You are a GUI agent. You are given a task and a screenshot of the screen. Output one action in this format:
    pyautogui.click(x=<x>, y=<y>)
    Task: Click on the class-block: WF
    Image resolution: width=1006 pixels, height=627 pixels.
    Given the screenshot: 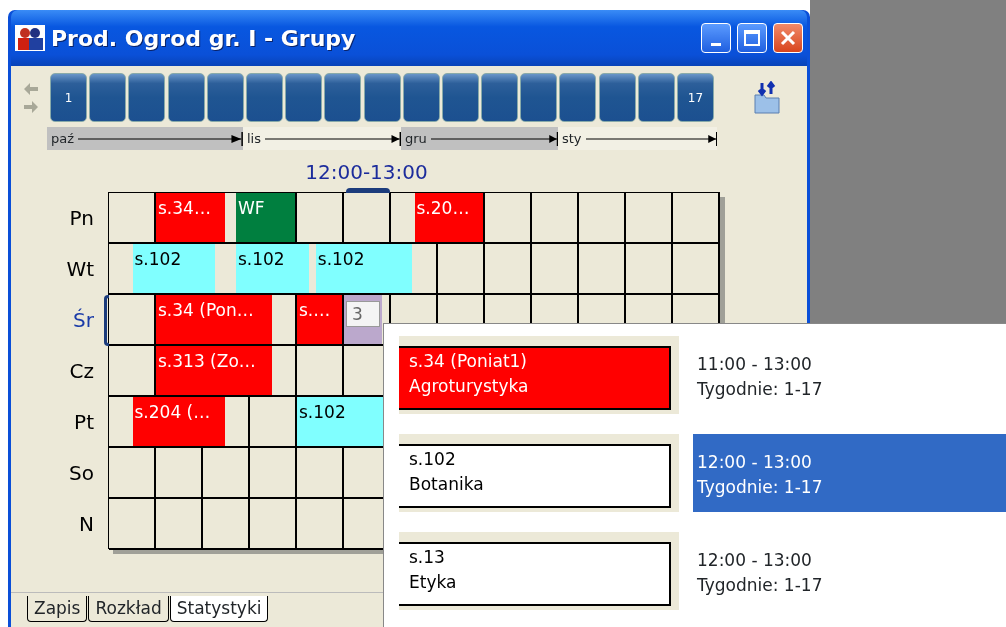 What is the action you would take?
    pyautogui.click(x=265, y=217)
    